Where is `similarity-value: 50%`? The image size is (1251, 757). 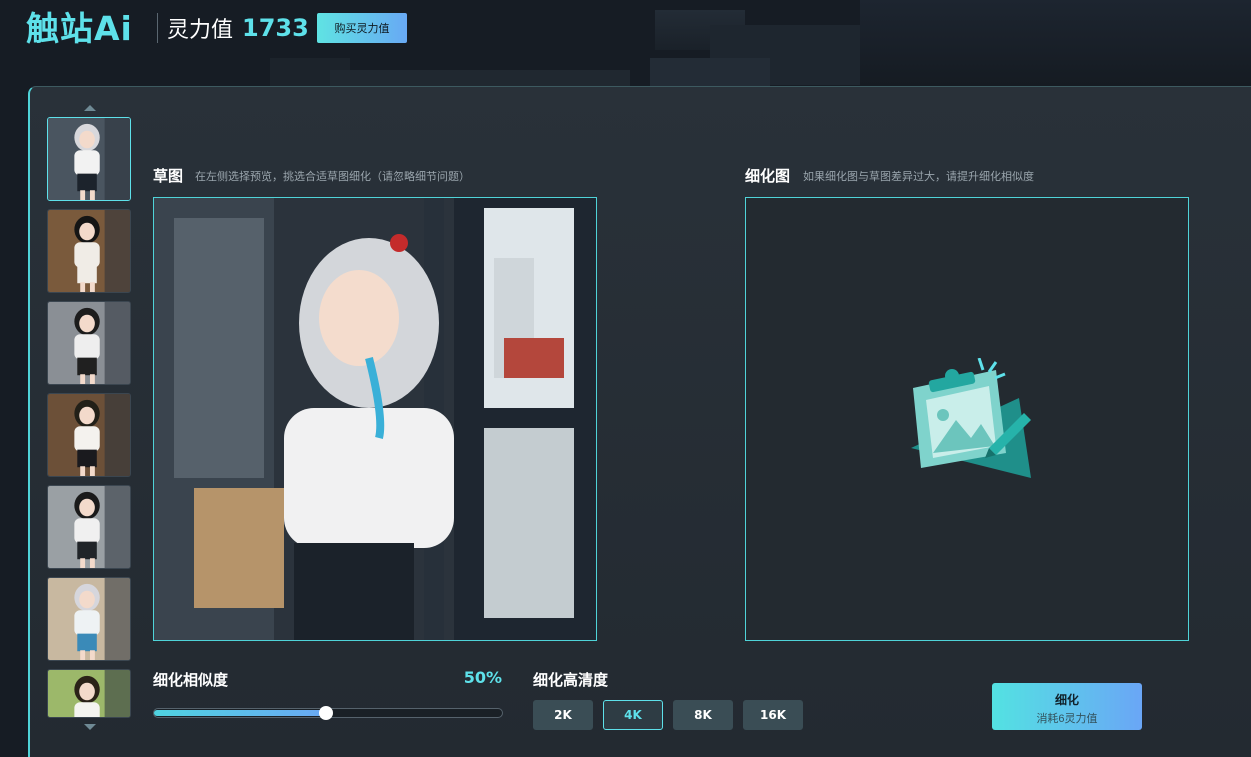 similarity-value: 50% is located at coordinates (482, 677).